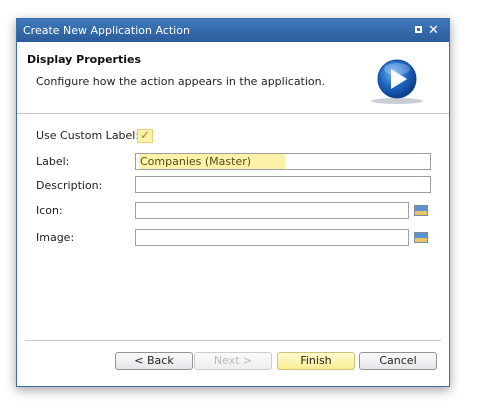  Describe the element at coordinates (272, 237) in the screenshot. I see `image-input` at that location.